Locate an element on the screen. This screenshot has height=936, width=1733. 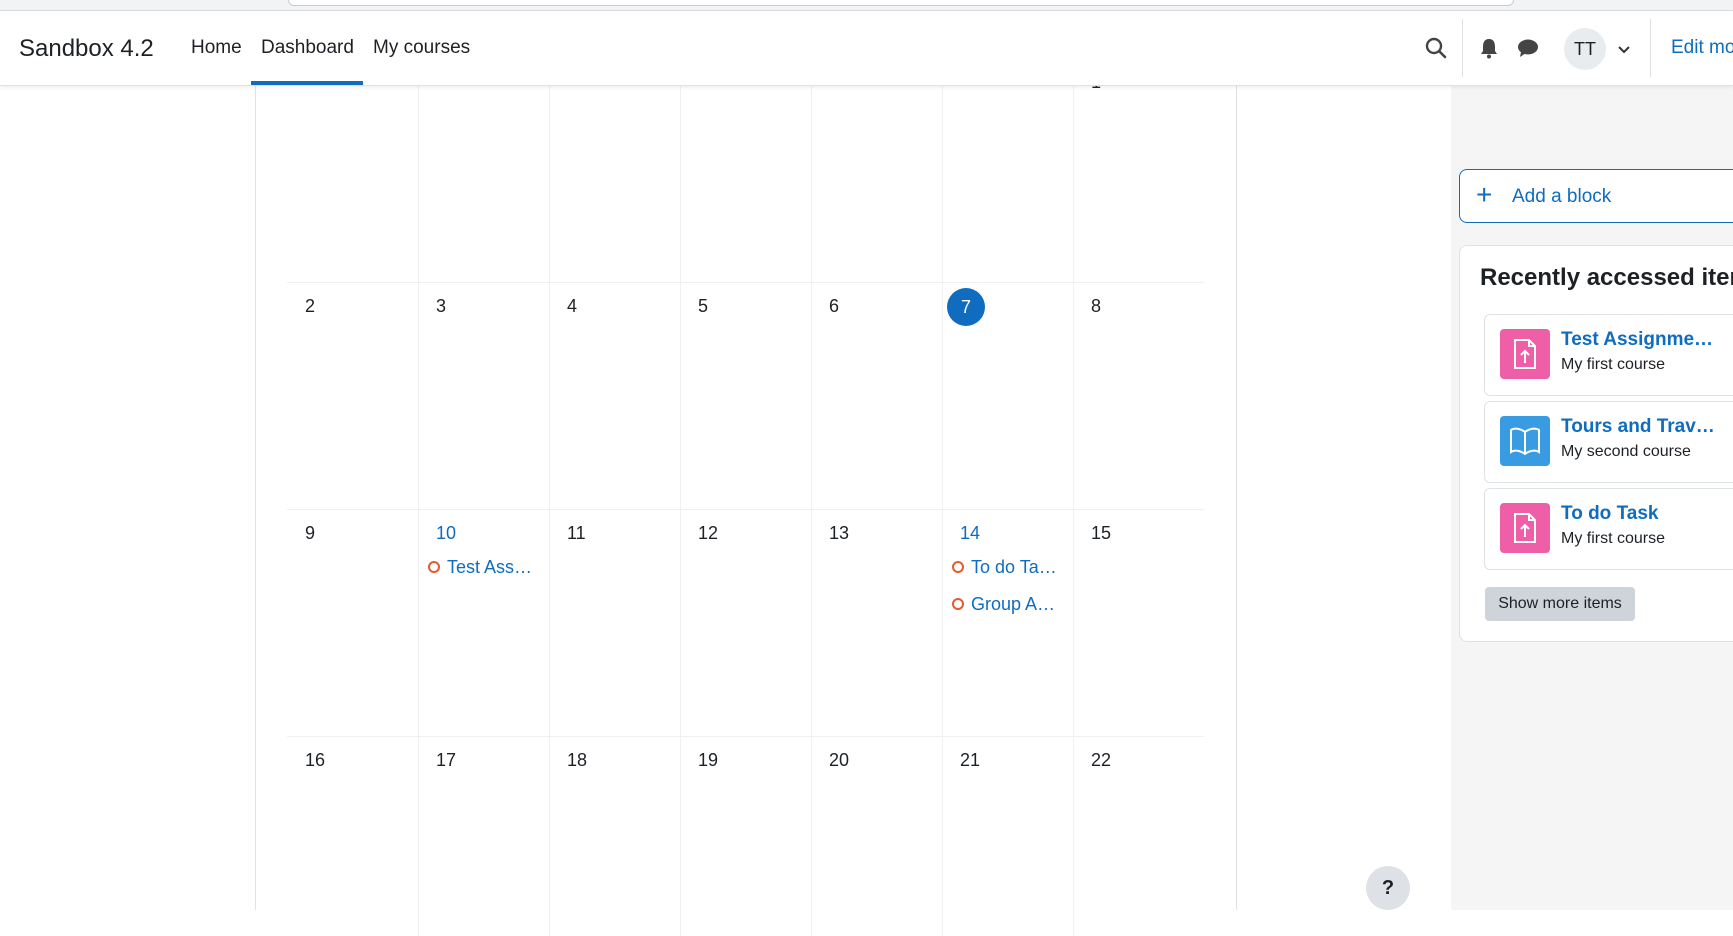
calendar-day-cell: 5 is located at coordinates (746, 395).